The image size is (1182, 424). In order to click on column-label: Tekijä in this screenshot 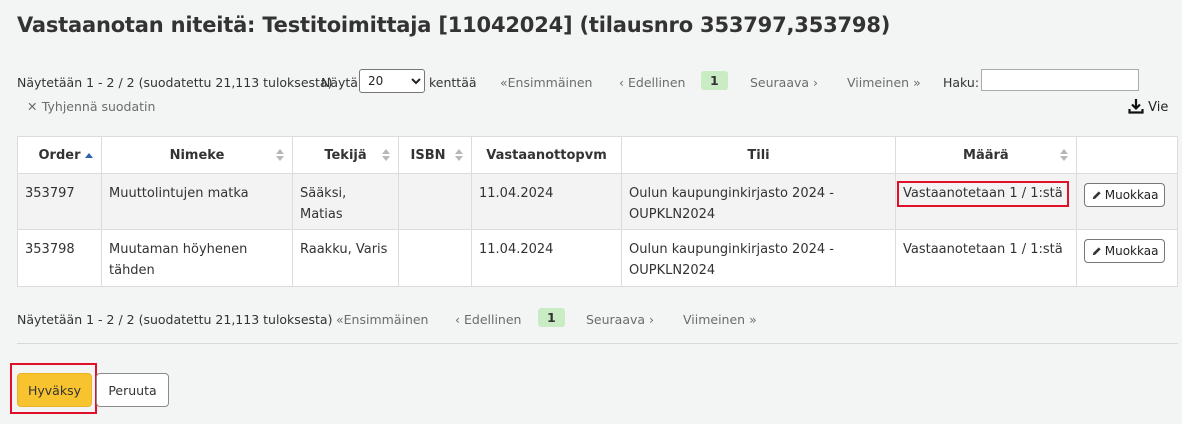, I will do `click(345, 155)`.